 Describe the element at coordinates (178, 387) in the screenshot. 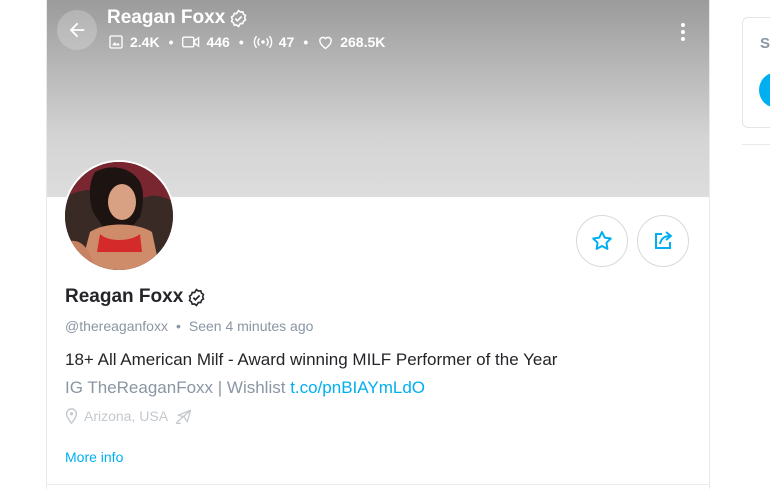

I see `bio-line-2-text: IG TheReaganFoxx | Wishlist` at that location.